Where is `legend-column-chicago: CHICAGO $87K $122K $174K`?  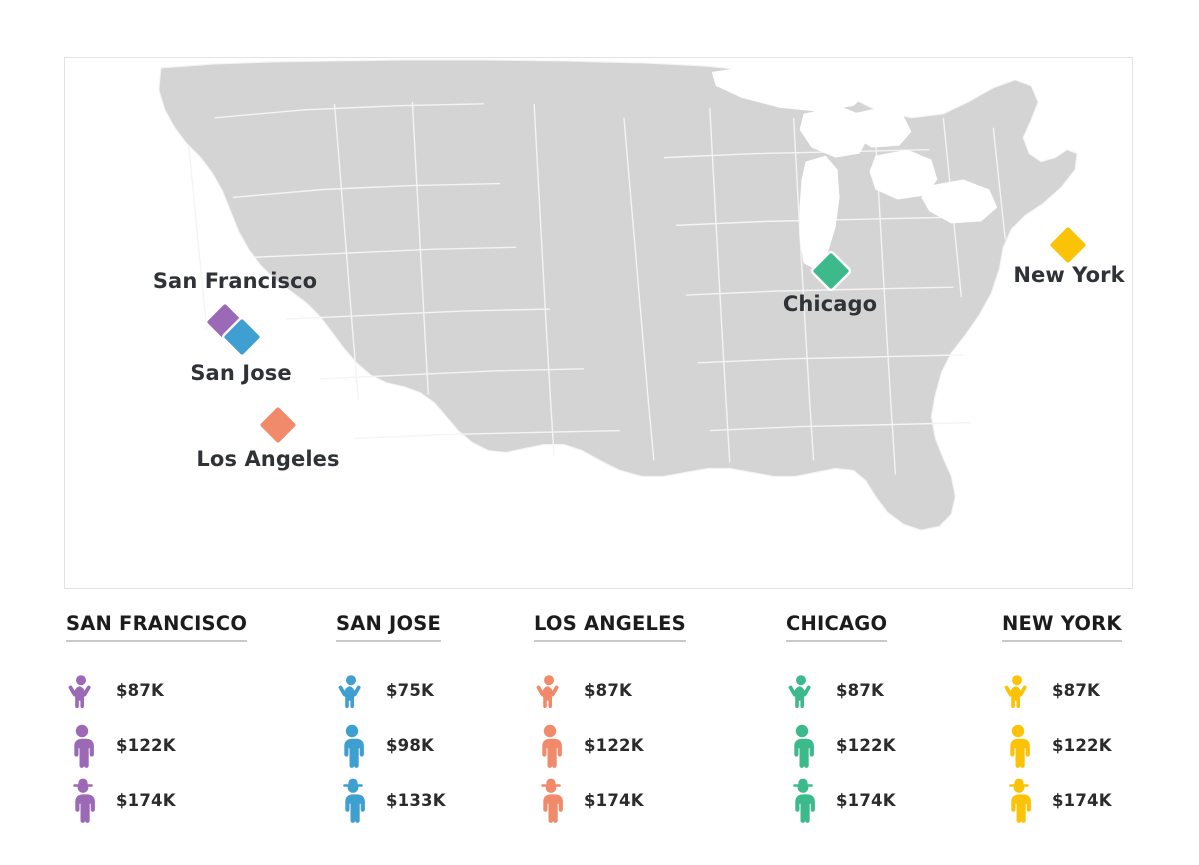
legend-column-chicago: CHICAGO $87K $122K $174K is located at coordinates (841, 720).